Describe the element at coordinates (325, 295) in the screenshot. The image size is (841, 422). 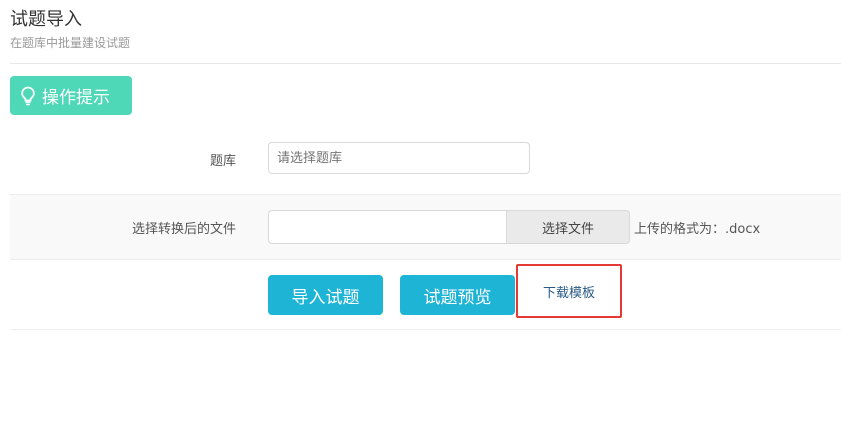
I see `import-questions-button: 导入试题` at that location.